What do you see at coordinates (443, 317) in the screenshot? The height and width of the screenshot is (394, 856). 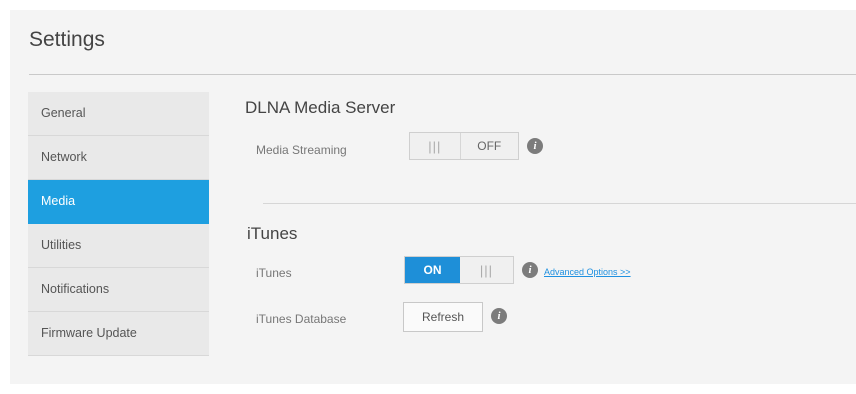 I see `refresh-button: Refresh` at bounding box center [443, 317].